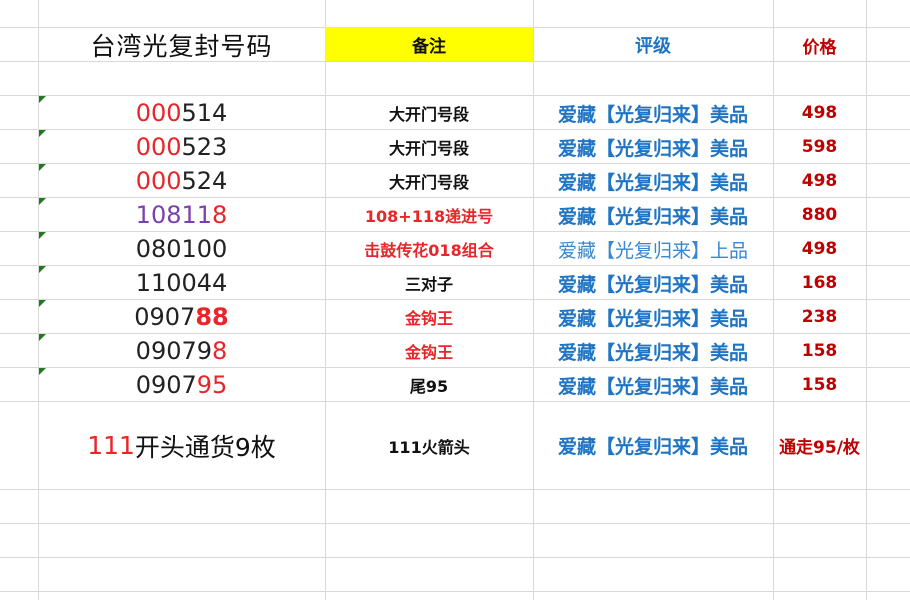  I want to click on grade-cell: 爱藏【光复归来】上品, so click(653, 249).